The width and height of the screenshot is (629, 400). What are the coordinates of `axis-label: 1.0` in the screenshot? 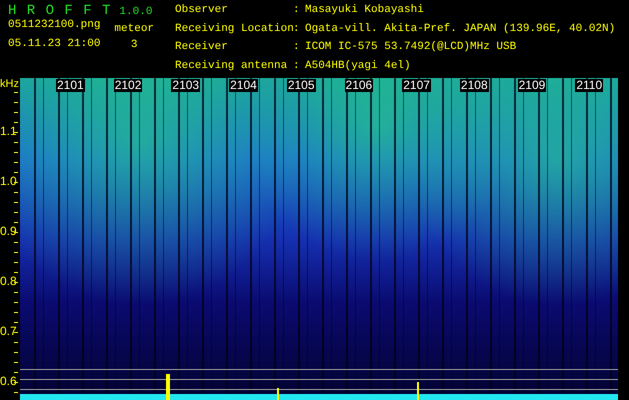 It's located at (9, 181).